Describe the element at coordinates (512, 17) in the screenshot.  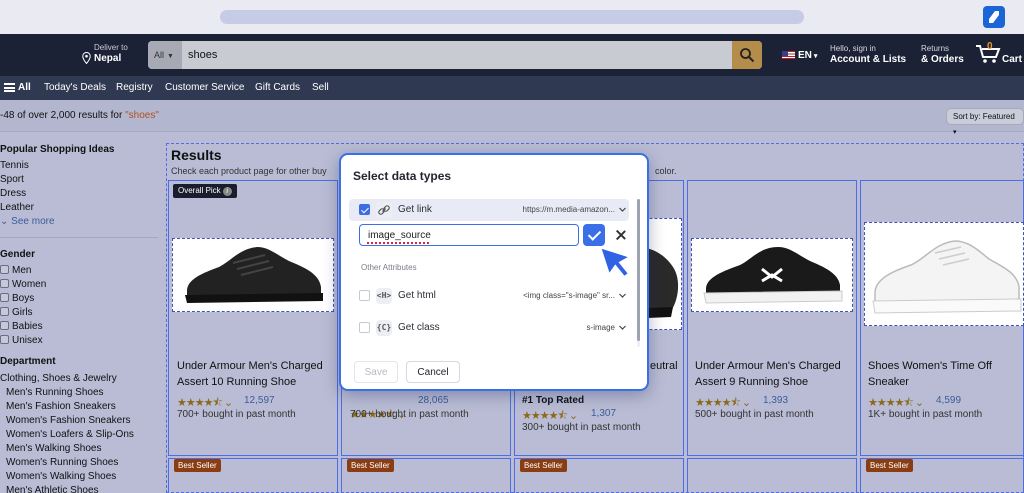
I see `address-bar` at that location.